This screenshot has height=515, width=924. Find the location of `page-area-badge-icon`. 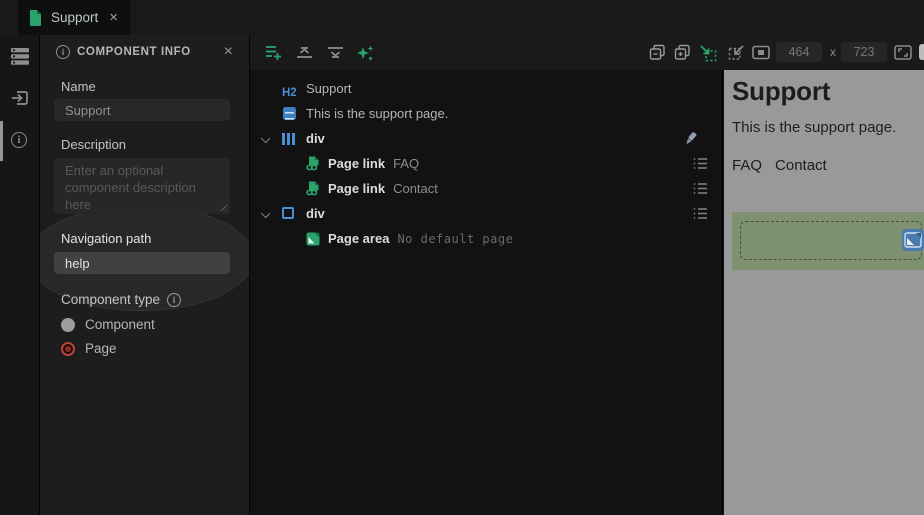

page-area-badge-icon is located at coordinates (913, 240).